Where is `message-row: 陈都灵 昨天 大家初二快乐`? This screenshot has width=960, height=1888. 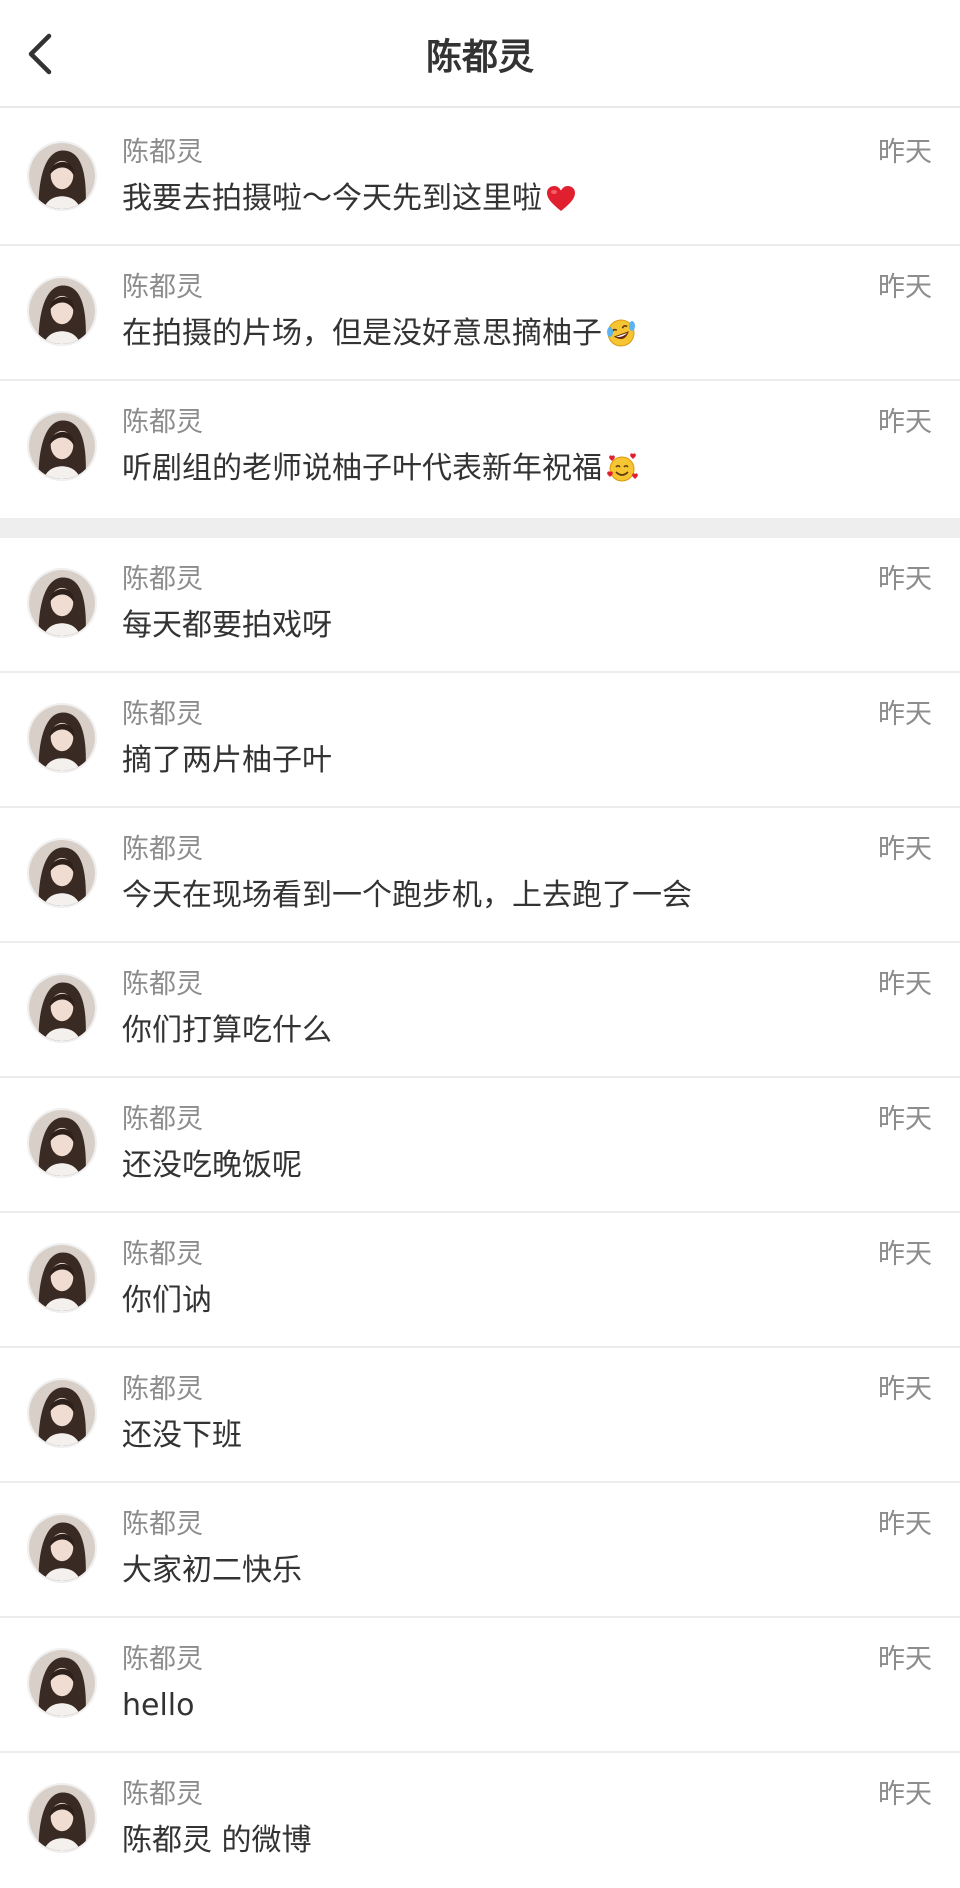
message-row: 陈都灵 昨天 大家初二快乐 is located at coordinates (480, 1550).